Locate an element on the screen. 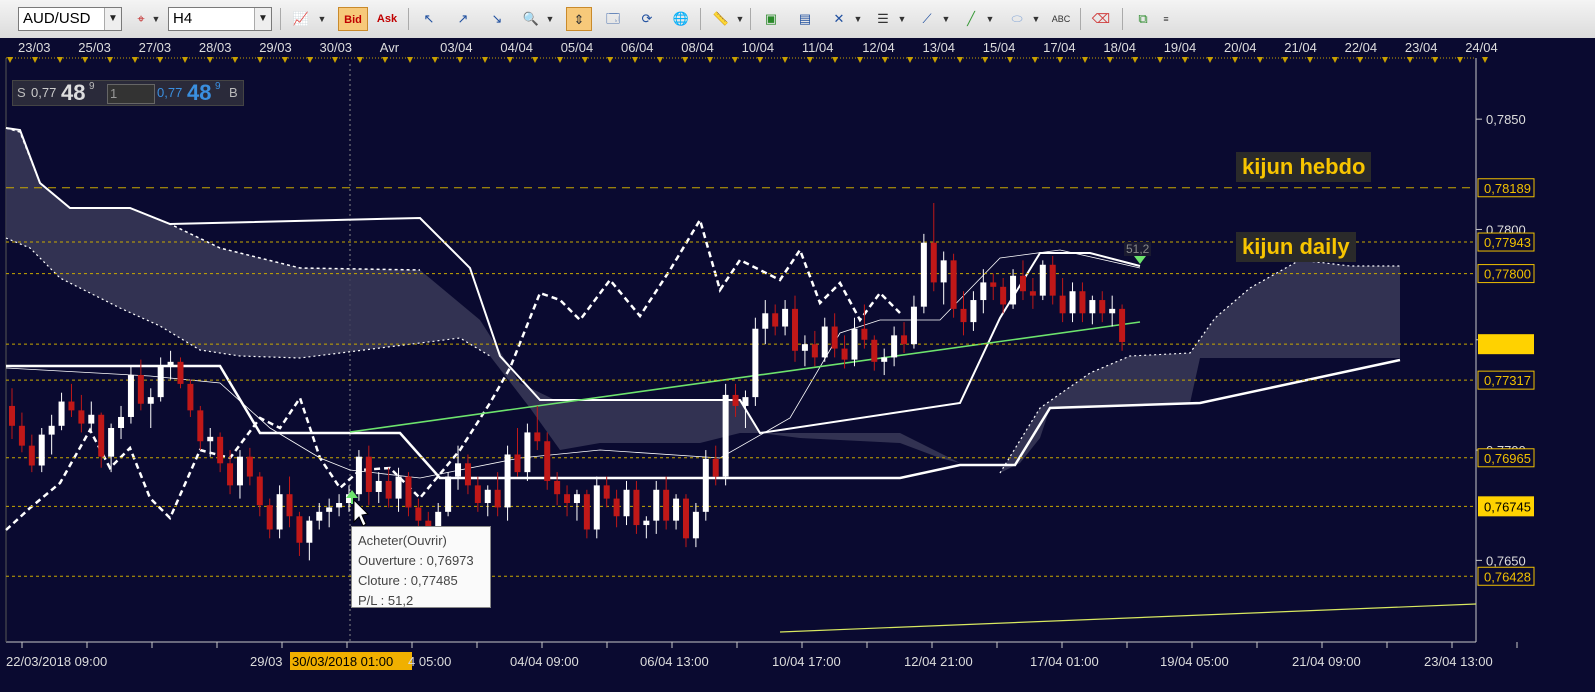 The width and height of the screenshot is (1595, 692). top-axis-label: 19/04 is located at coordinates (1180, 47).